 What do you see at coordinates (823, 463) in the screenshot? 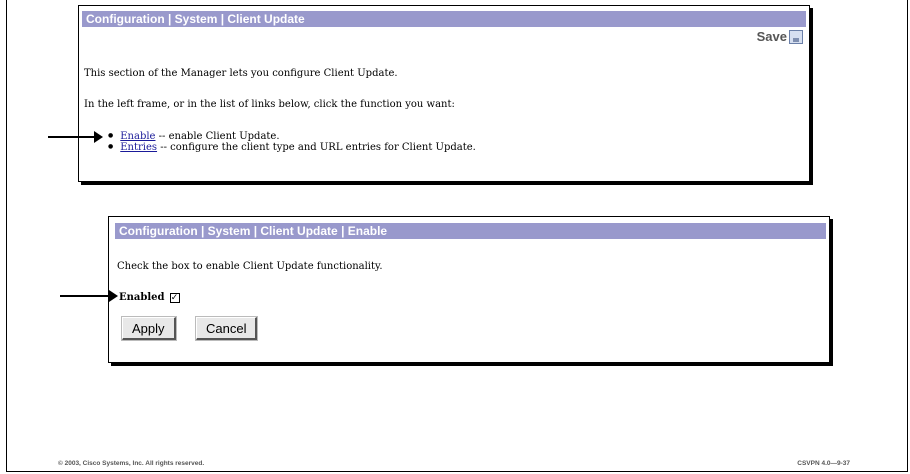
I see `course-code-text: CSVPN 4.0—9-37` at bounding box center [823, 463].